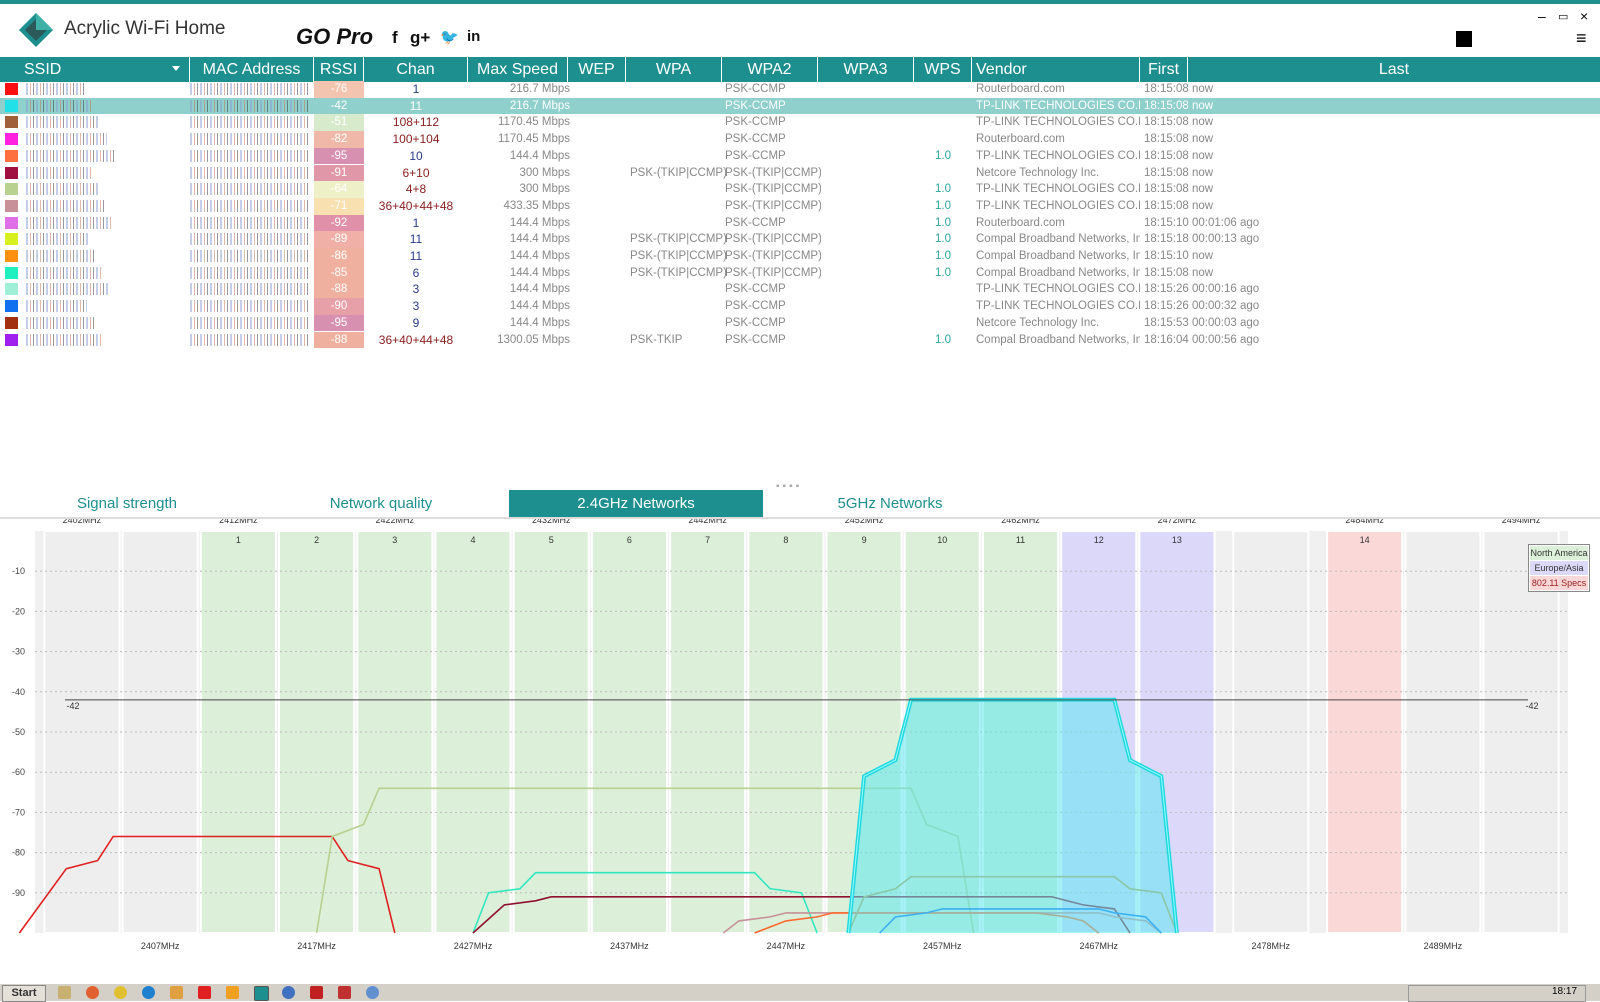 The width and height of the screenshot is (1600, 1002). What do you see at coordinates (339, 173) in the screenshot?
I see `rssi-cell: -91` at bounding box center [339, 173].